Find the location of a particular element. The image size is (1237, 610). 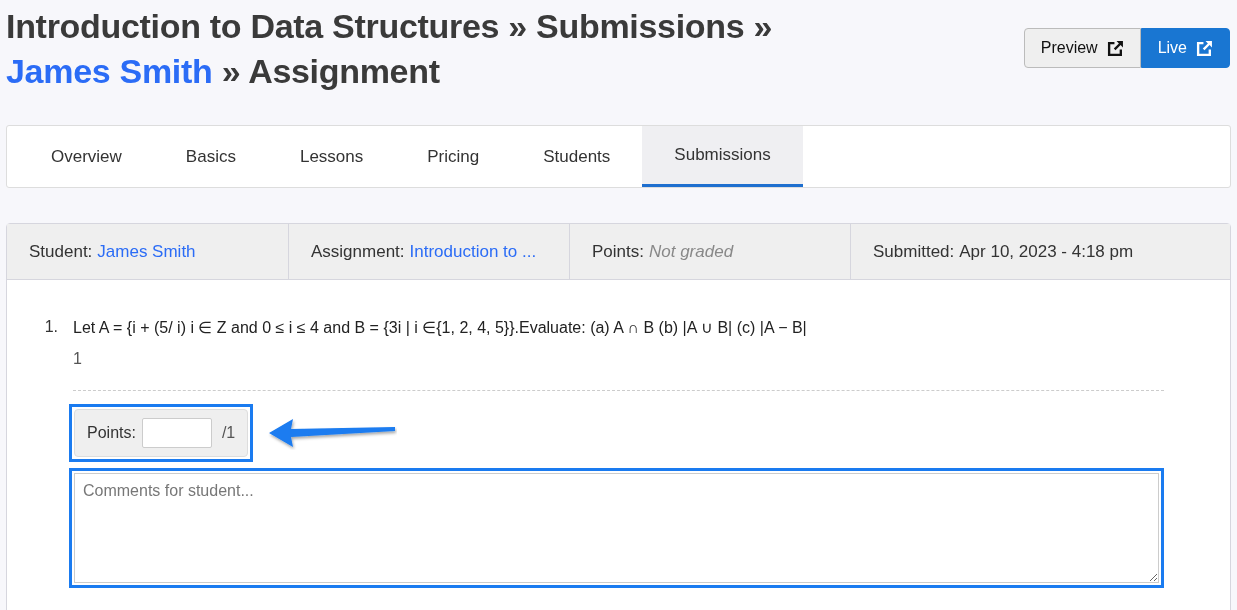

points-field is located at coordinates (176, 433).